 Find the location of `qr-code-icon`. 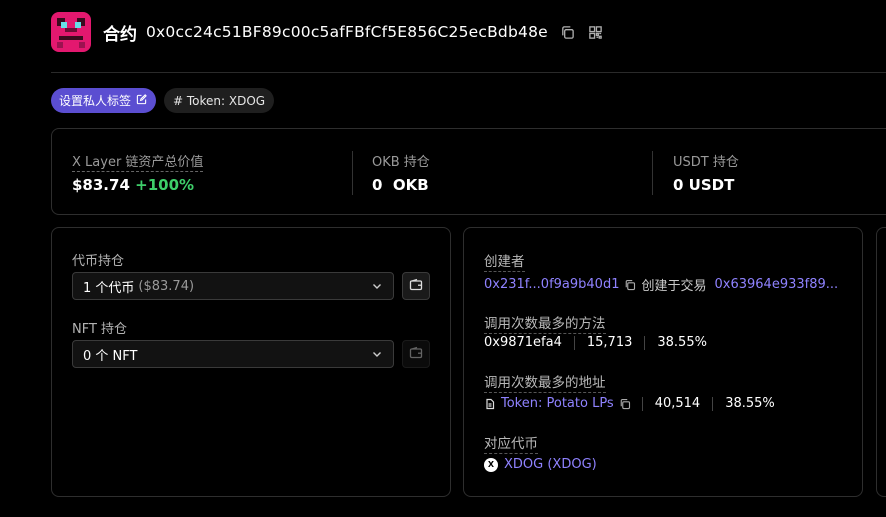

qr-code-icon is located at coordinates (596, 32).